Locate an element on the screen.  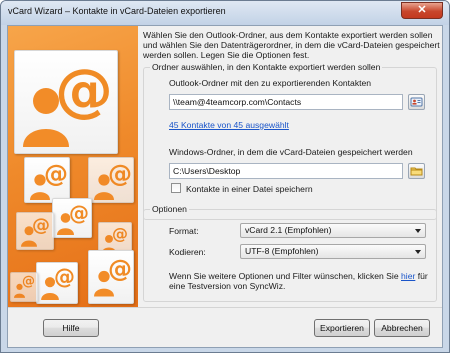
windows-folder-field: C:\Users\Desktop is located at coordinates (286, 171).